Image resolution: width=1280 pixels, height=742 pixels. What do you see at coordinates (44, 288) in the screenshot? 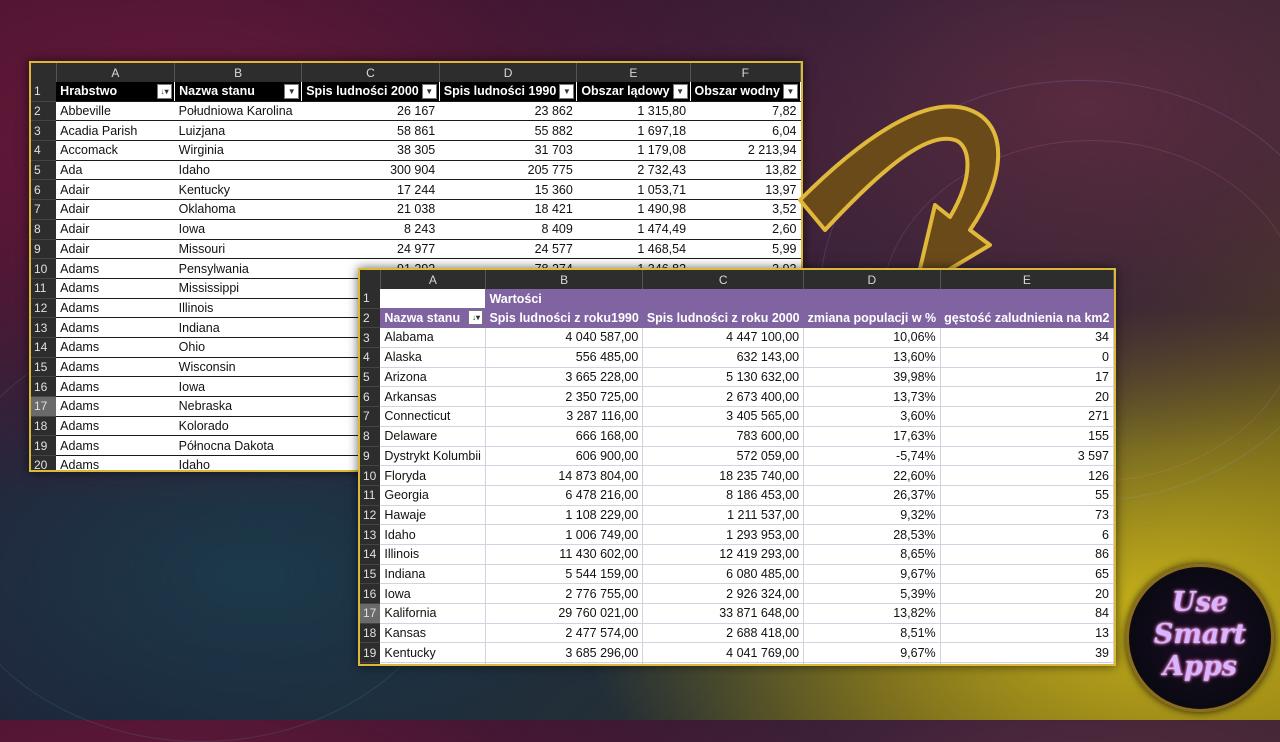
I see `row-number: 11` at bounding box center [44, 288].